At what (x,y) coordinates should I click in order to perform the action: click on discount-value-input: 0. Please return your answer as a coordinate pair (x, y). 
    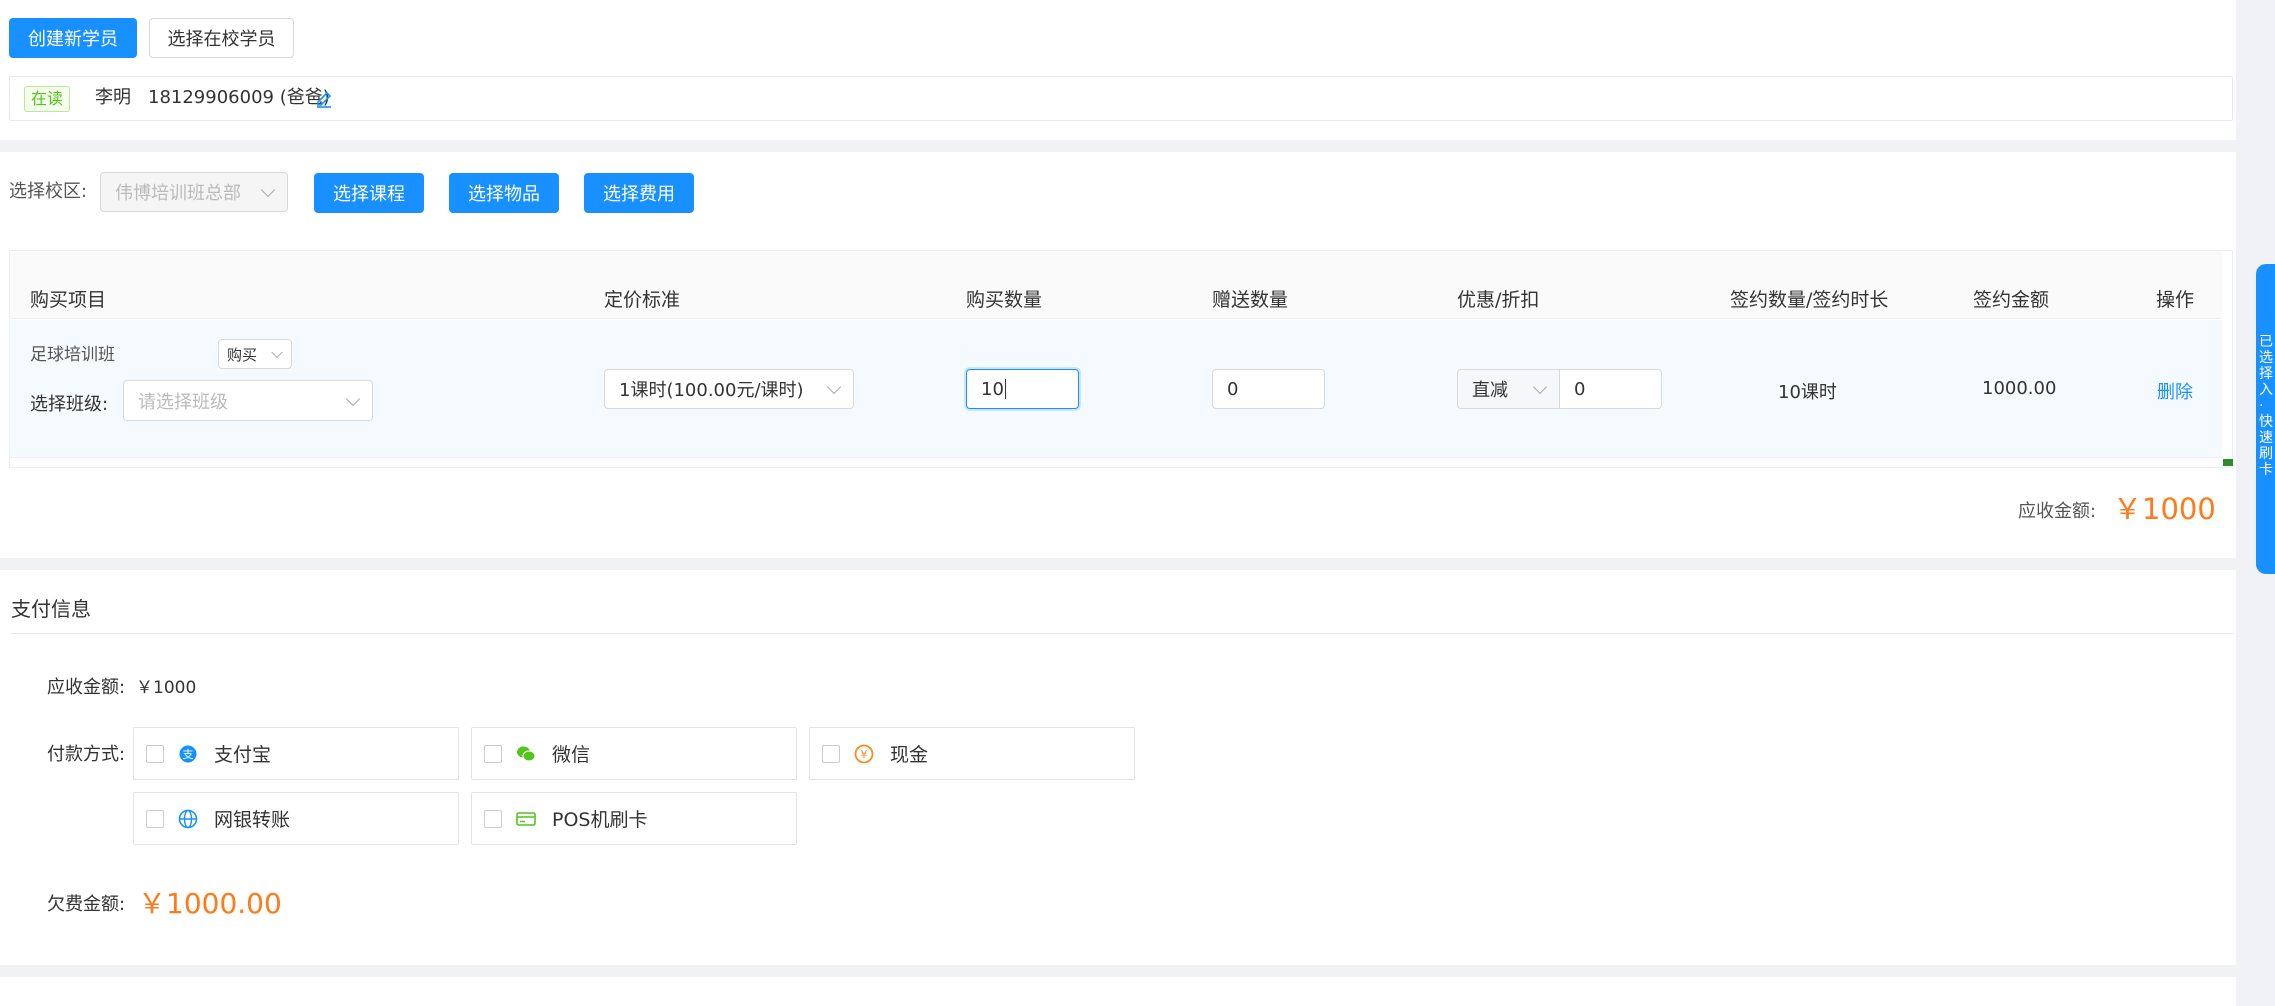
    Looking at the image, I should click on (1610, 389).